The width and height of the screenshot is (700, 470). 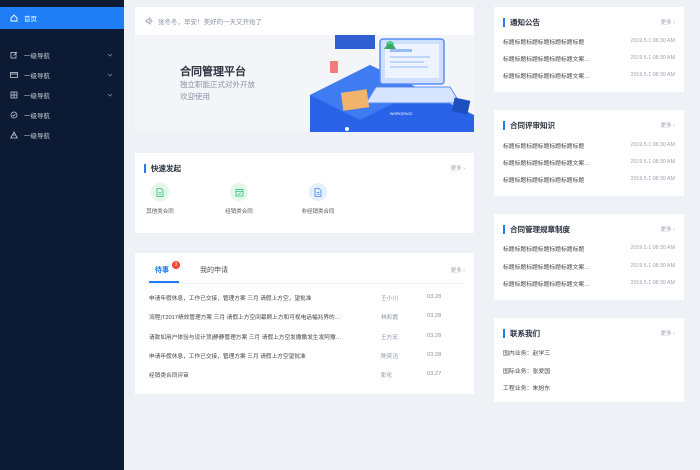 What do you see at coordinates (230, 298) in the screenshot?
I see `task-title: 申请年假休息，工作已交接，管理方案 三月 请假上方空，望批准` at bounding box center [230, 298].